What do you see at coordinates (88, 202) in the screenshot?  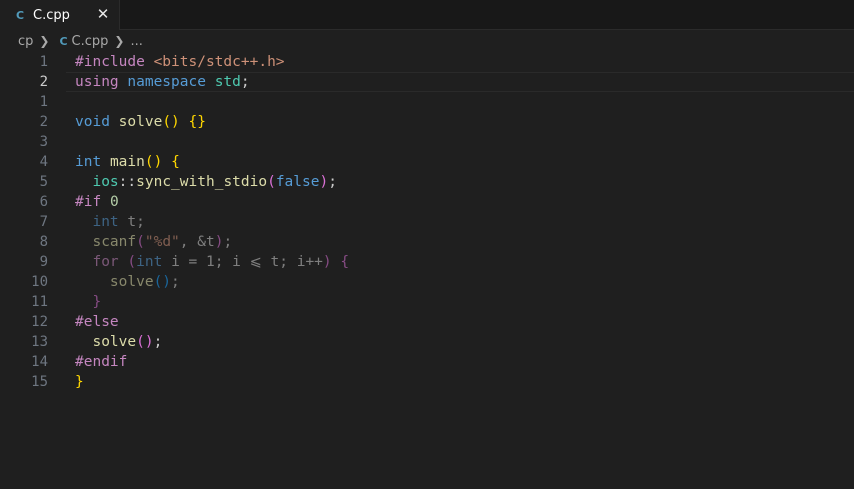 I see `code-token: #if` at bounding box center [88, 202].